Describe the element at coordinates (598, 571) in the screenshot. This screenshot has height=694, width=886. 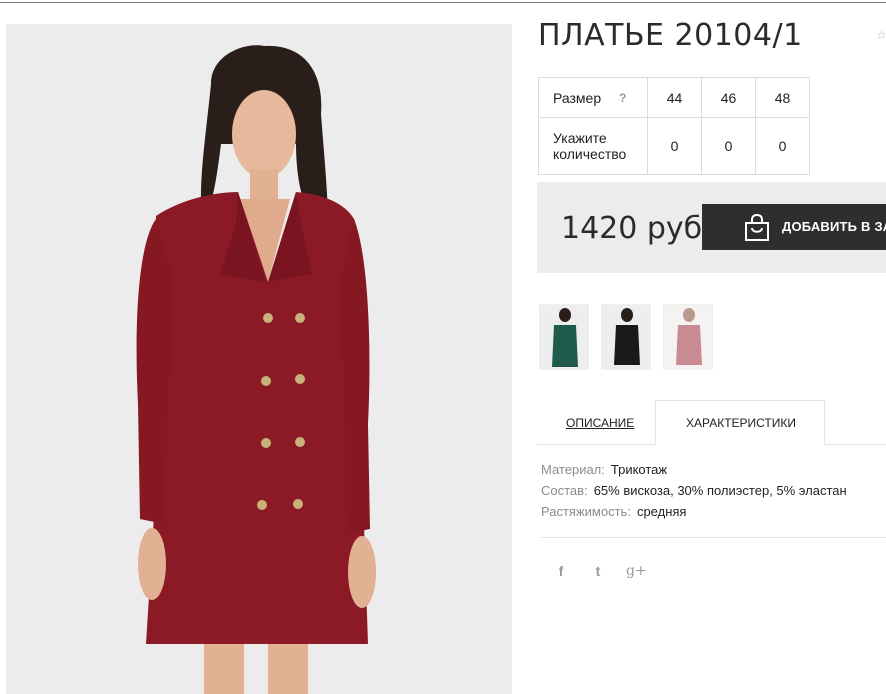
I see `twitter-icon: t` at that location.